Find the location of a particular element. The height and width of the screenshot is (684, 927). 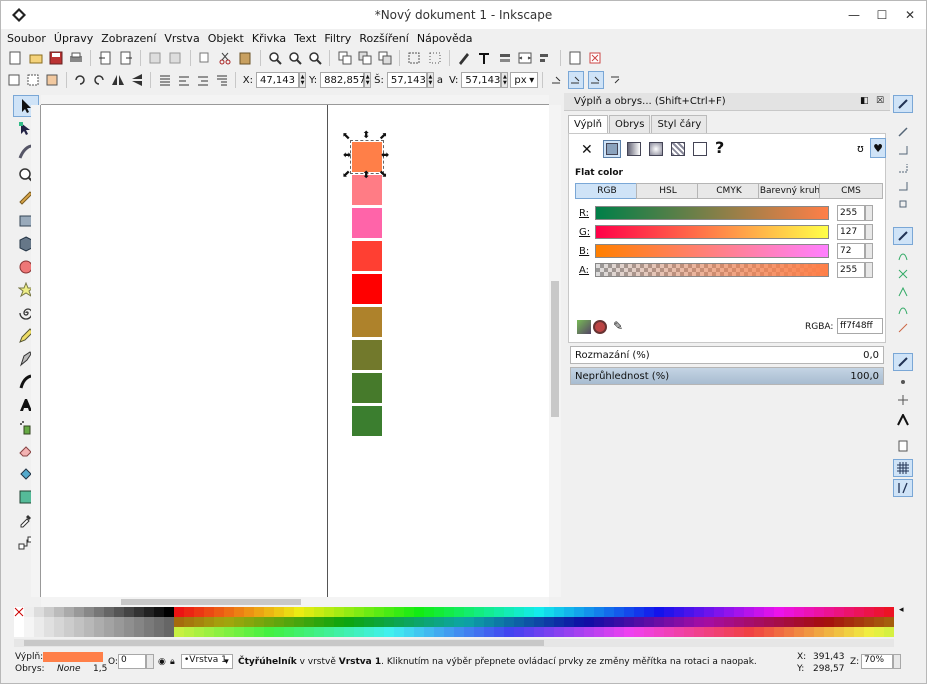

text-font-icon is located at coordinates (484, 58).